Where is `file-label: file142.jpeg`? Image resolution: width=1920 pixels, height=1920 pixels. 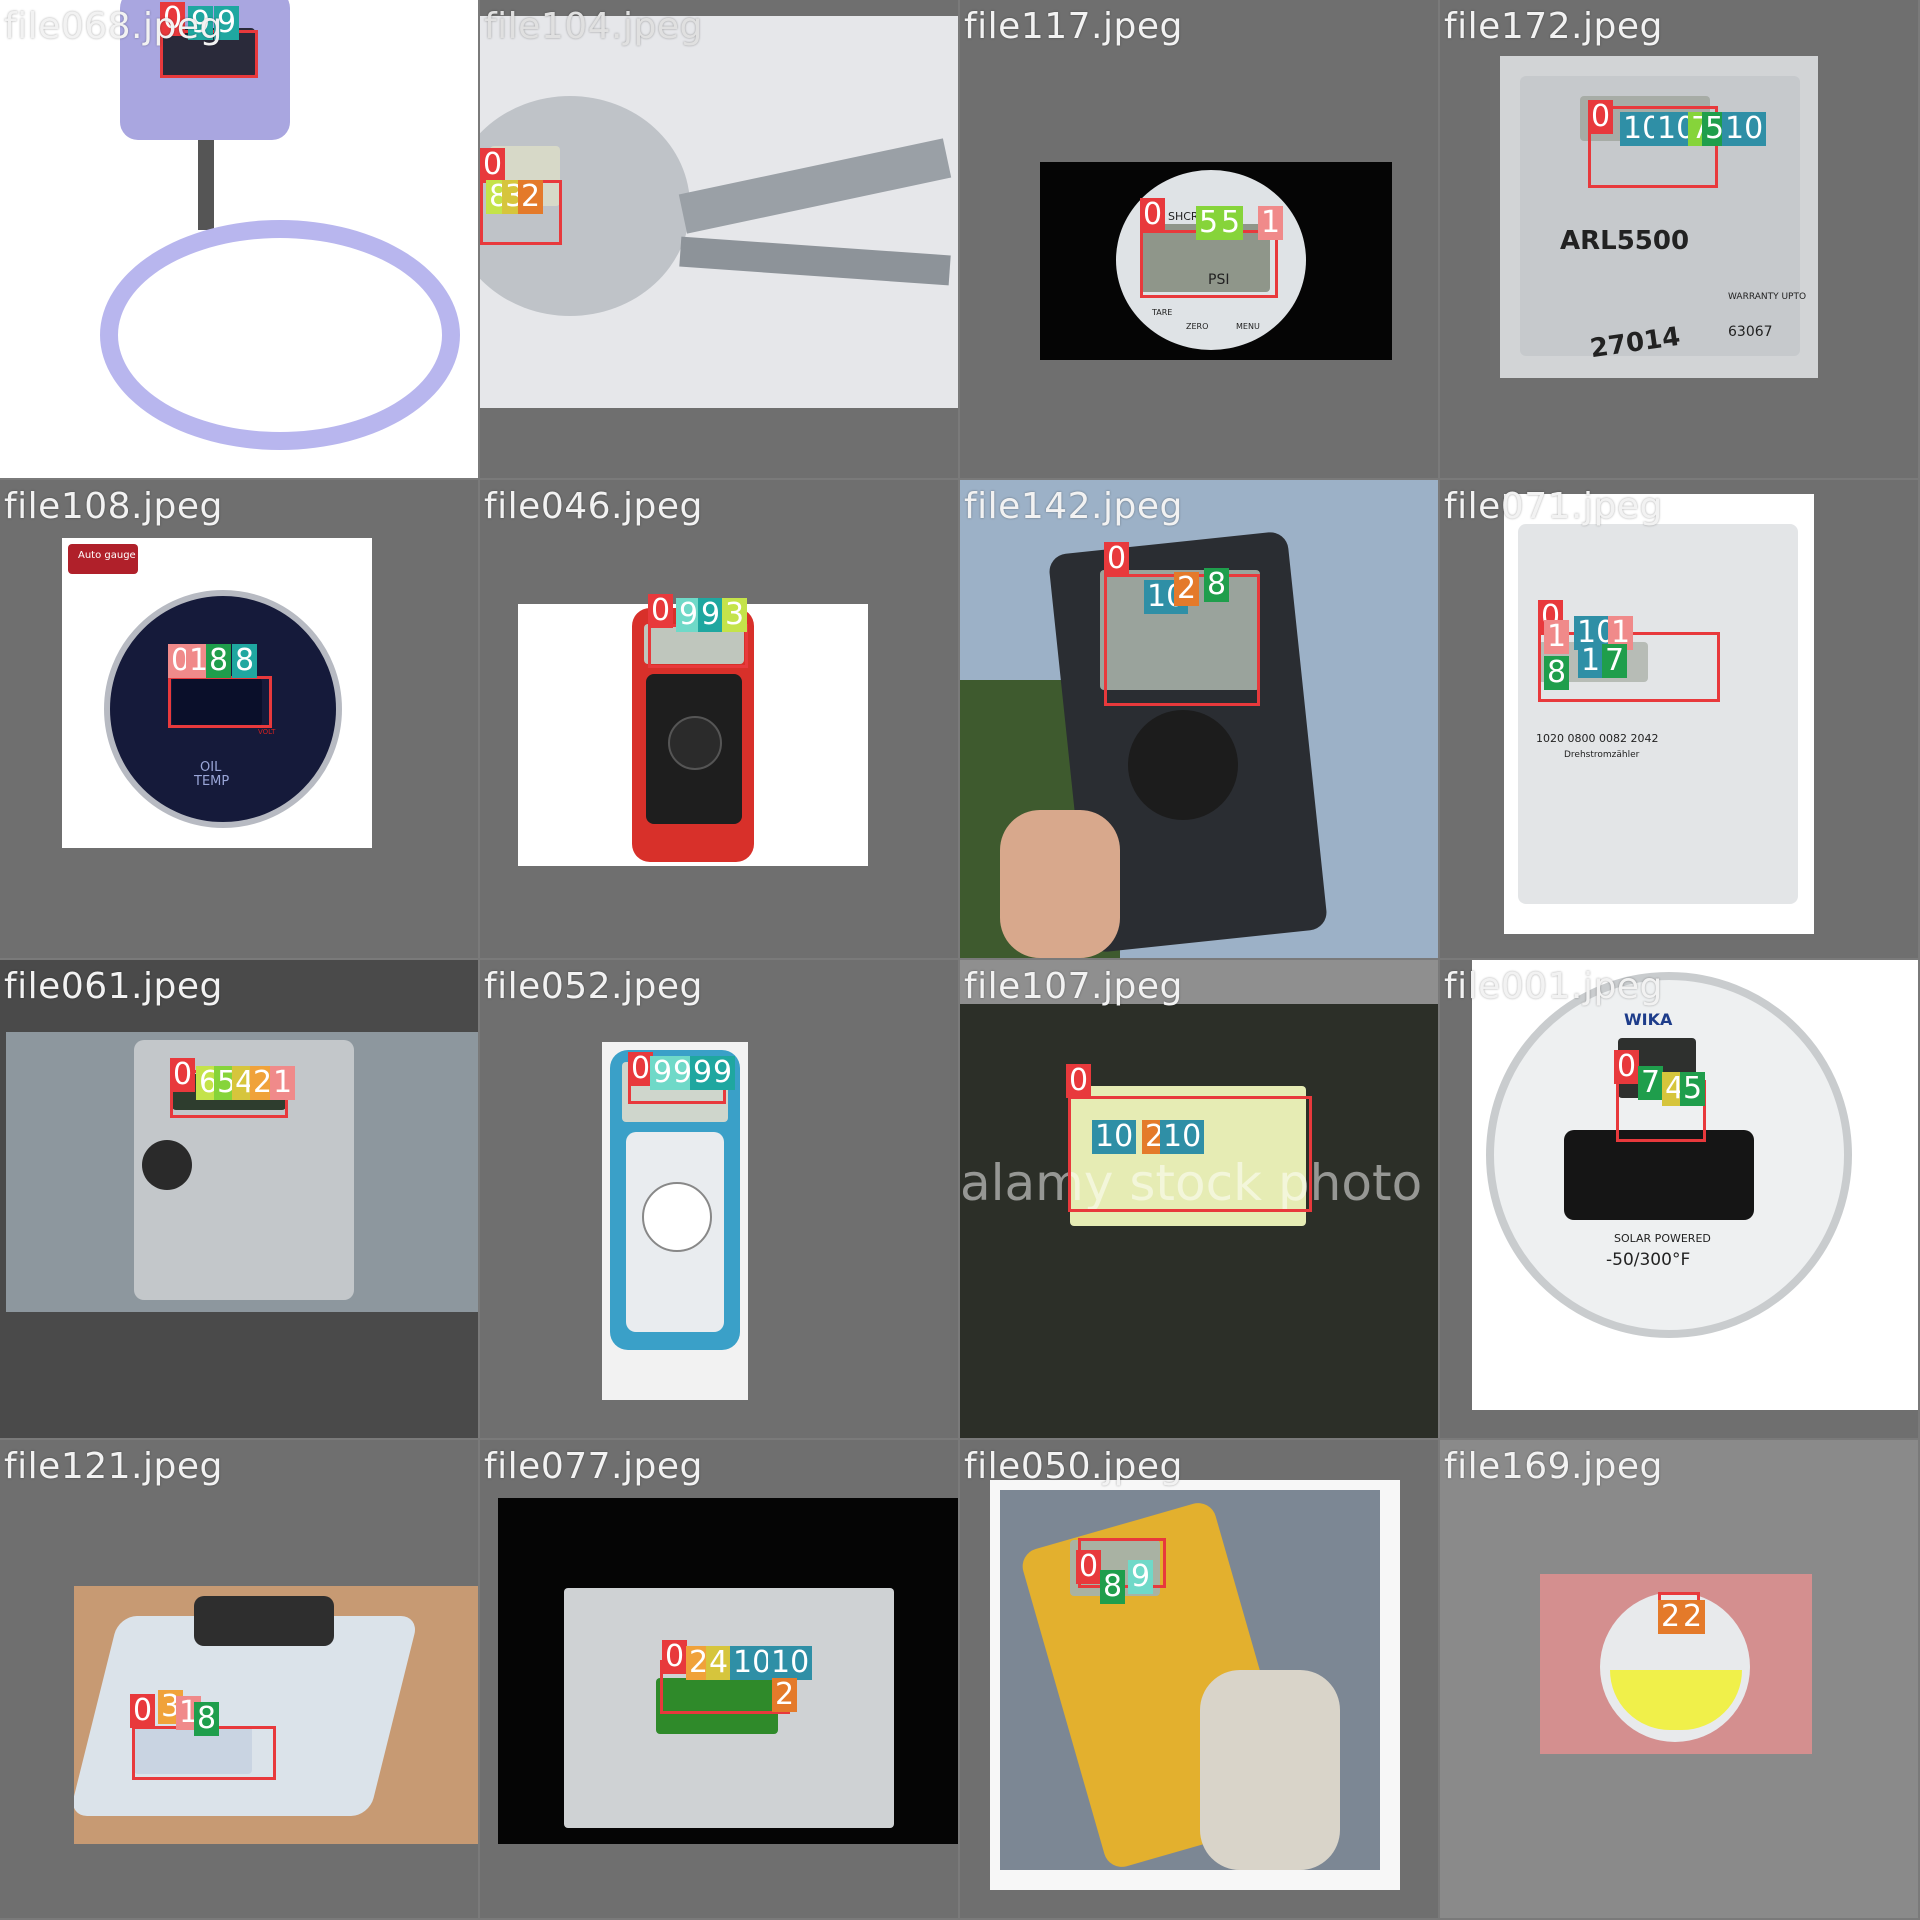
file-label: file142.jpeg is located at coordinates (1073, 506).